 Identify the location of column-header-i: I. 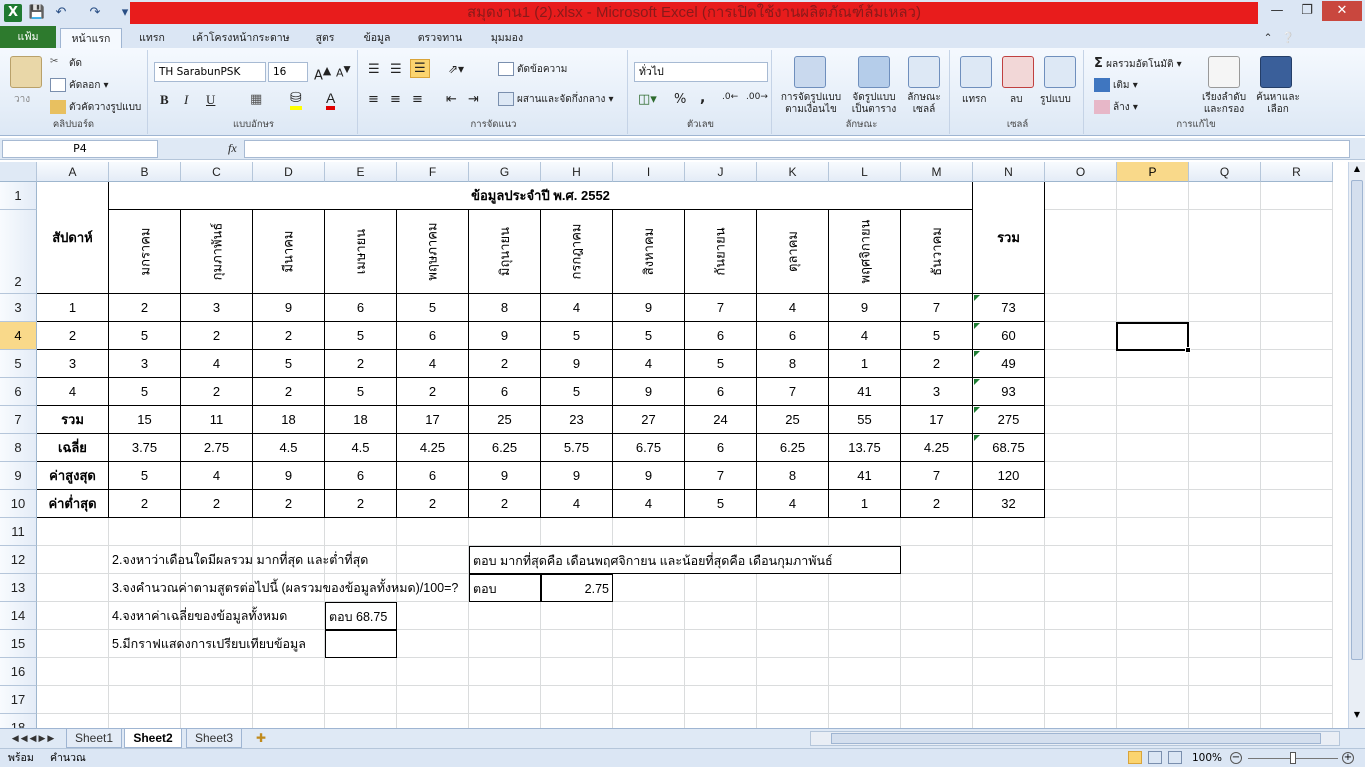
(649, 172).